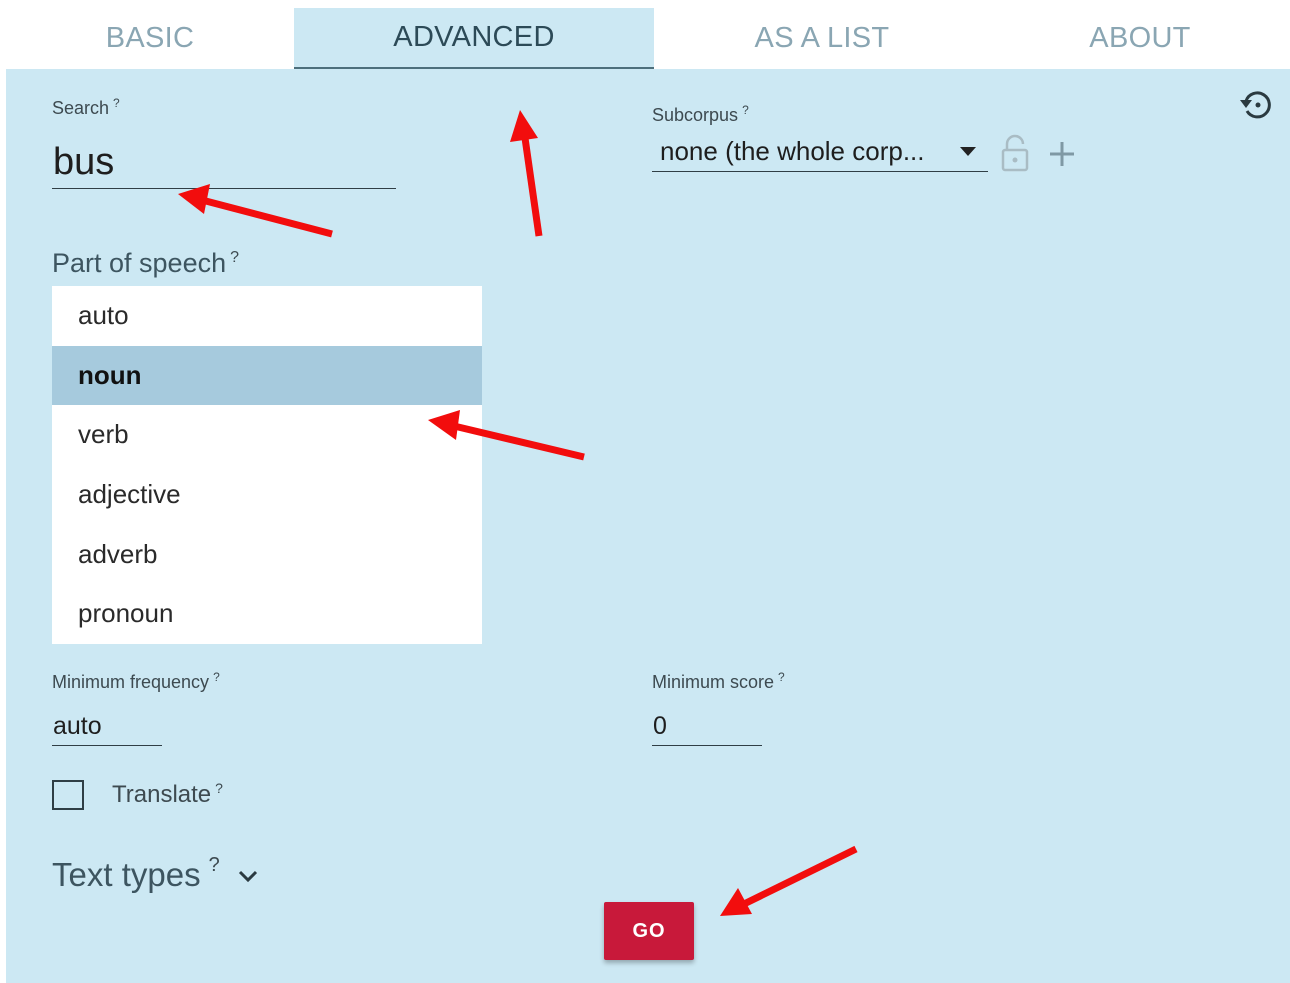 The width and height of the screenshot is (1290, 983). Describe the element at coordinates (267, 435) in the screenshot. I see `pos-option-verb: verb` at that location.